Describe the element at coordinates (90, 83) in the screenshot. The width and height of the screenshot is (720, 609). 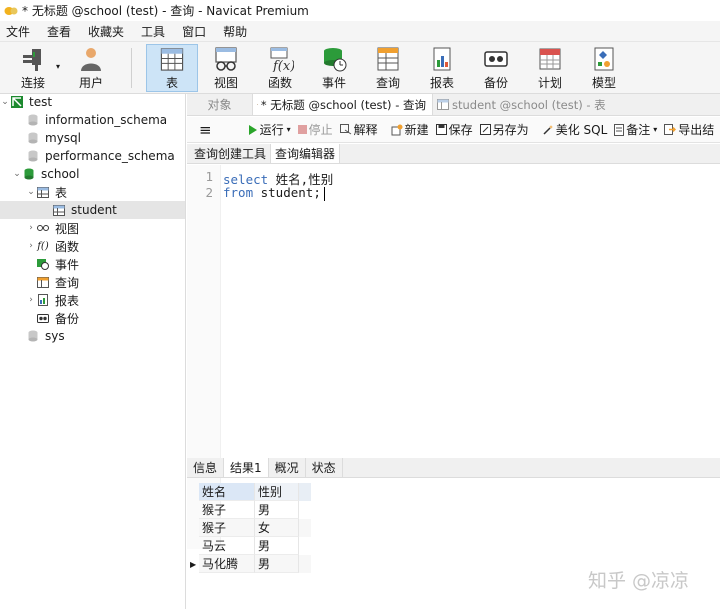
I see `user-label: 用户` at that location.